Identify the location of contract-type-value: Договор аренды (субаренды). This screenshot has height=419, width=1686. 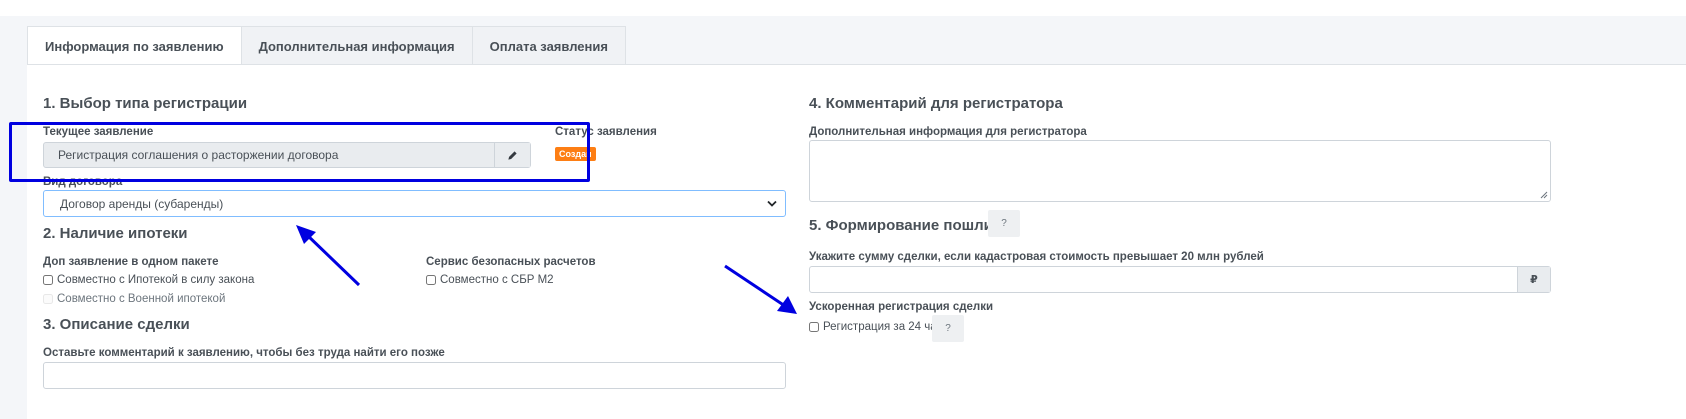
(142, 203).